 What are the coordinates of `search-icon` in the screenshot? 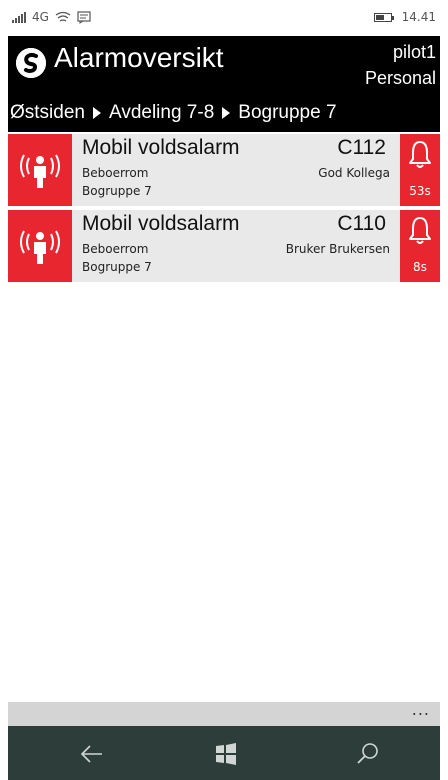 It's located at (368, 754).